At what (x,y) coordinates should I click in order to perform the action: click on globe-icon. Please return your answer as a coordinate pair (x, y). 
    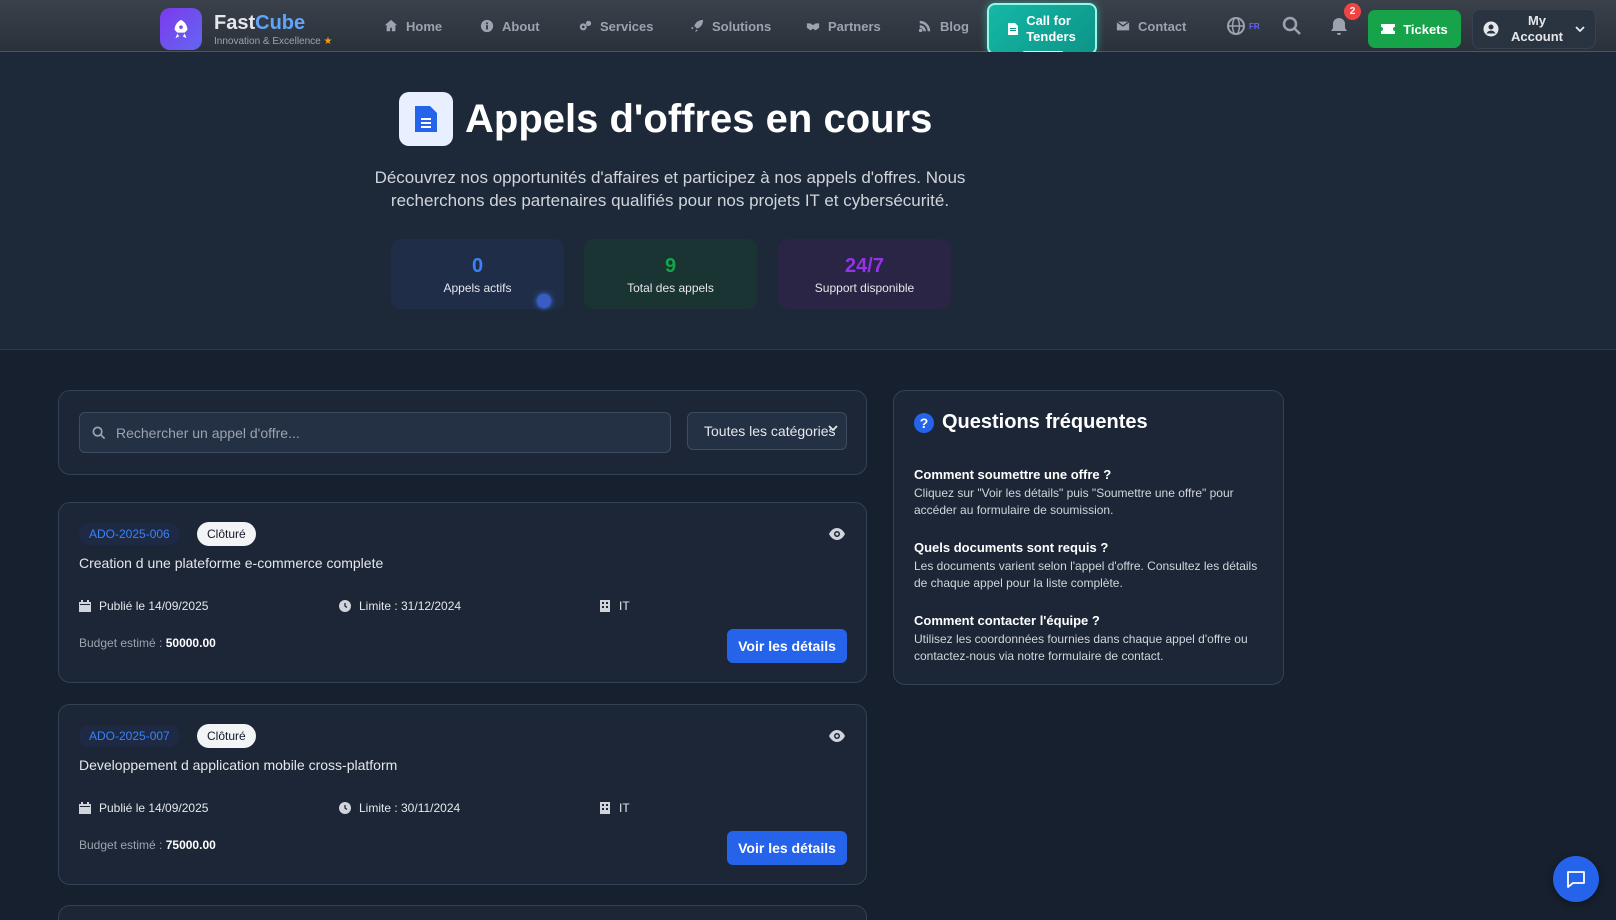
    Looking at the image, I should click on (1236, 26).